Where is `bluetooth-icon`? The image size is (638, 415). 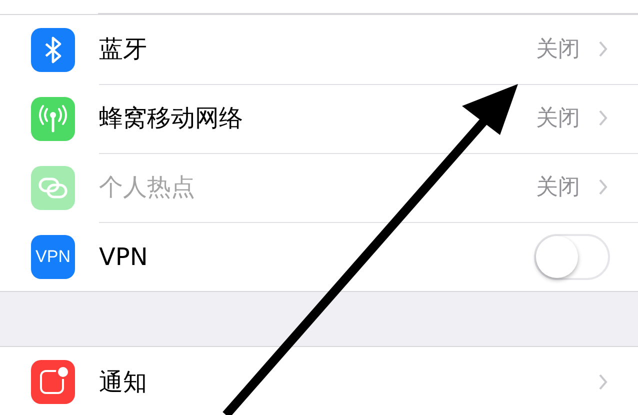
bluetooth-icon is located at coordinates (53, 50).